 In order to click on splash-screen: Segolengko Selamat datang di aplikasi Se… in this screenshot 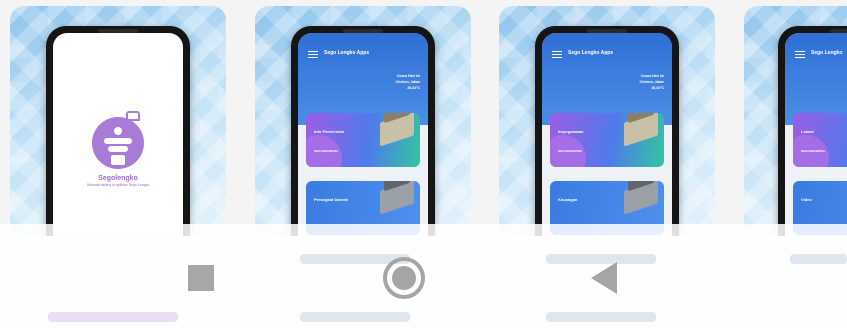, I will do `click(118, 134)`.